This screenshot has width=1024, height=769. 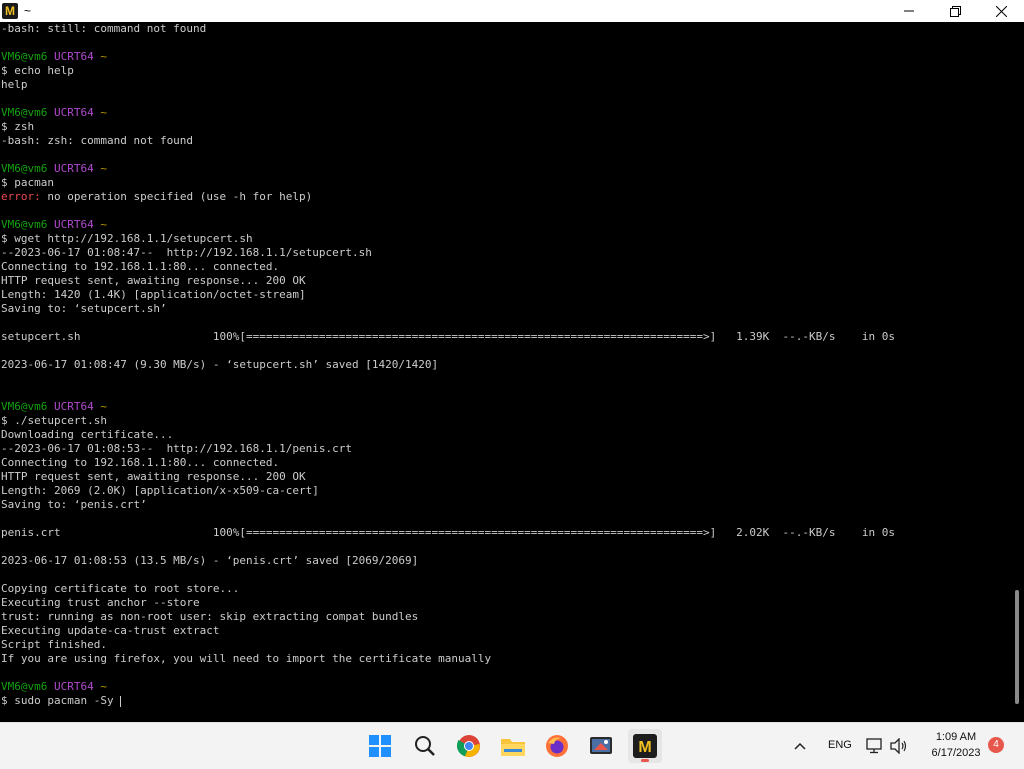 What do you see at coordinates (955, 11) in the screenshot?
I see `restore-button` at bounding box center [955, 11].